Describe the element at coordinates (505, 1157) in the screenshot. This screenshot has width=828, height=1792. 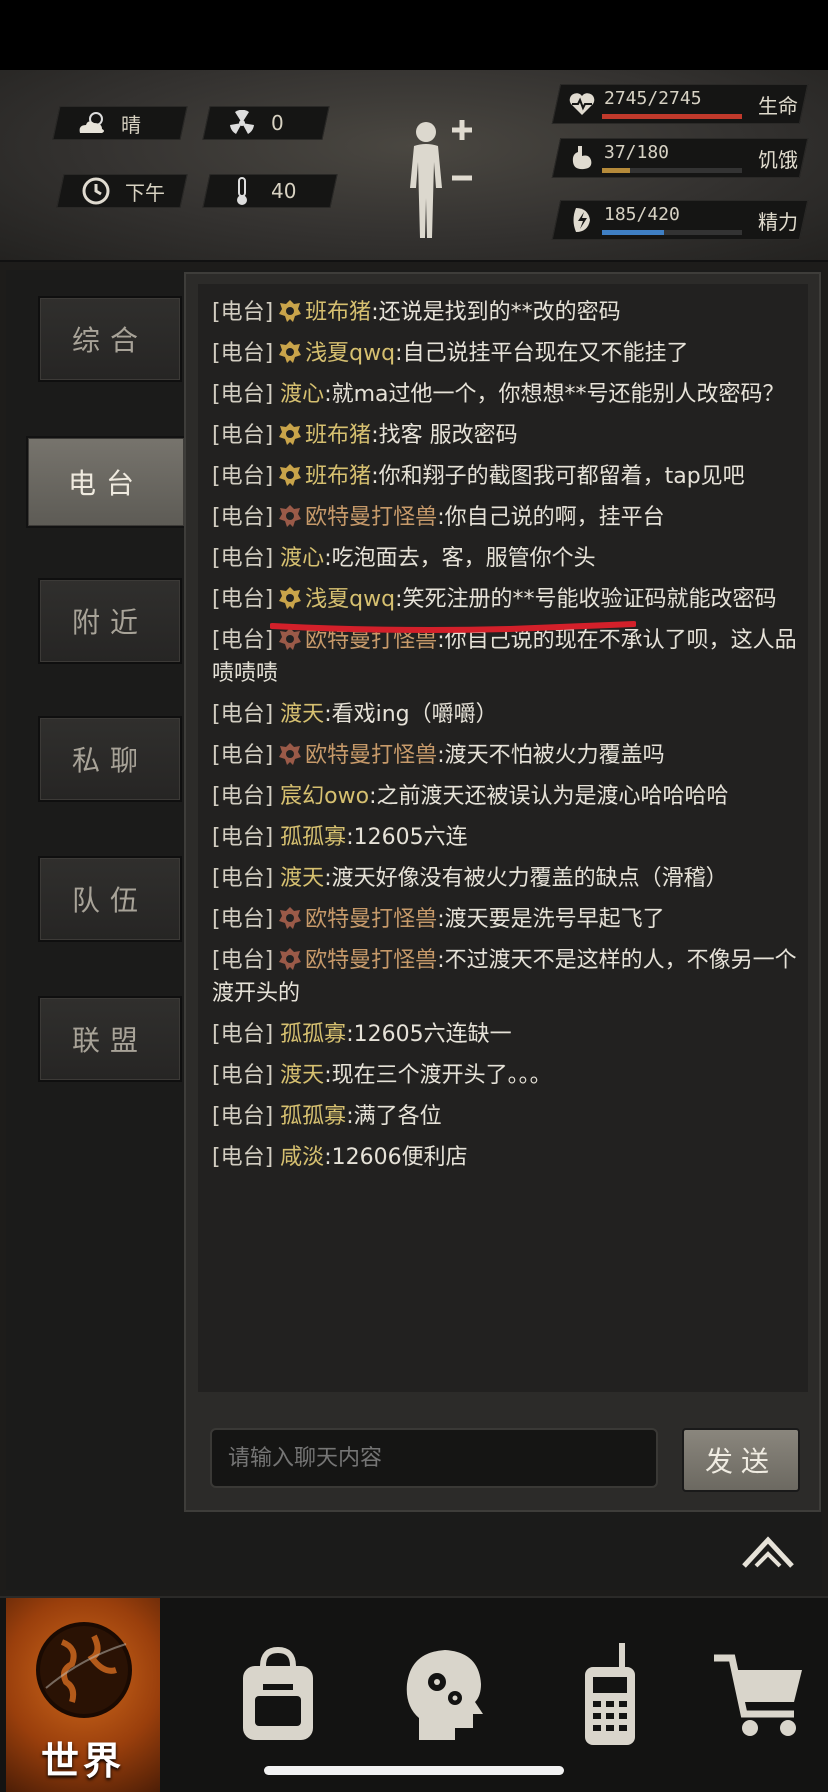
I see `chat-message: [电台] 咸淡:12606便利店` at that location.